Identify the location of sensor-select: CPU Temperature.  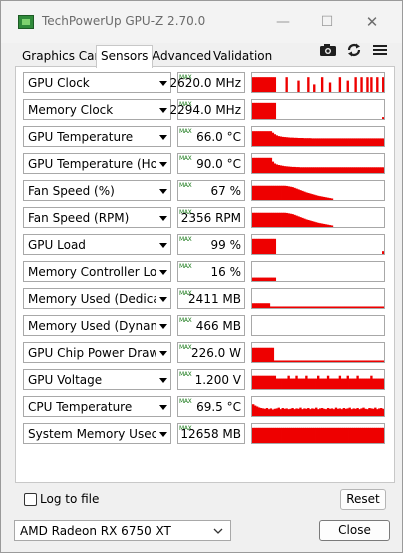
(97, 406).